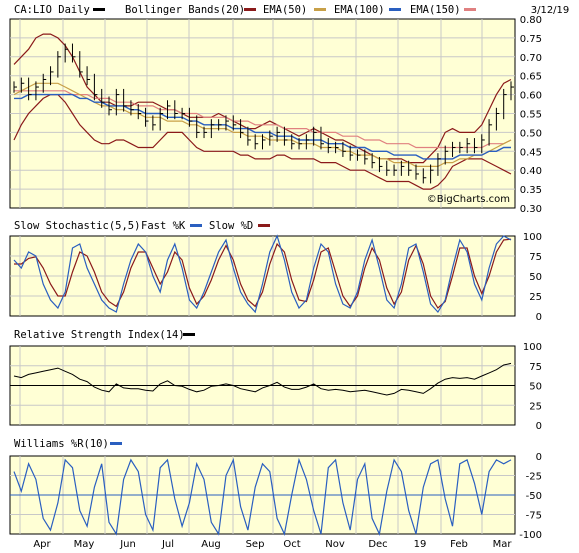 The image size is (579, 553). What do you see at coordinates (395, 9) in the screenshot?
I see `legend-swatch-ema100` at bounding box center [395, 9].